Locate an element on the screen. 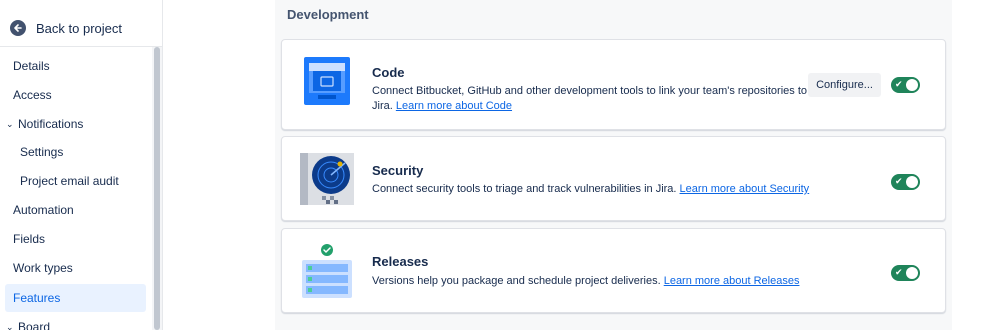 The height and width of the screenshot is (330, 999). security-radar-icon is located at coordinates (327, 181).